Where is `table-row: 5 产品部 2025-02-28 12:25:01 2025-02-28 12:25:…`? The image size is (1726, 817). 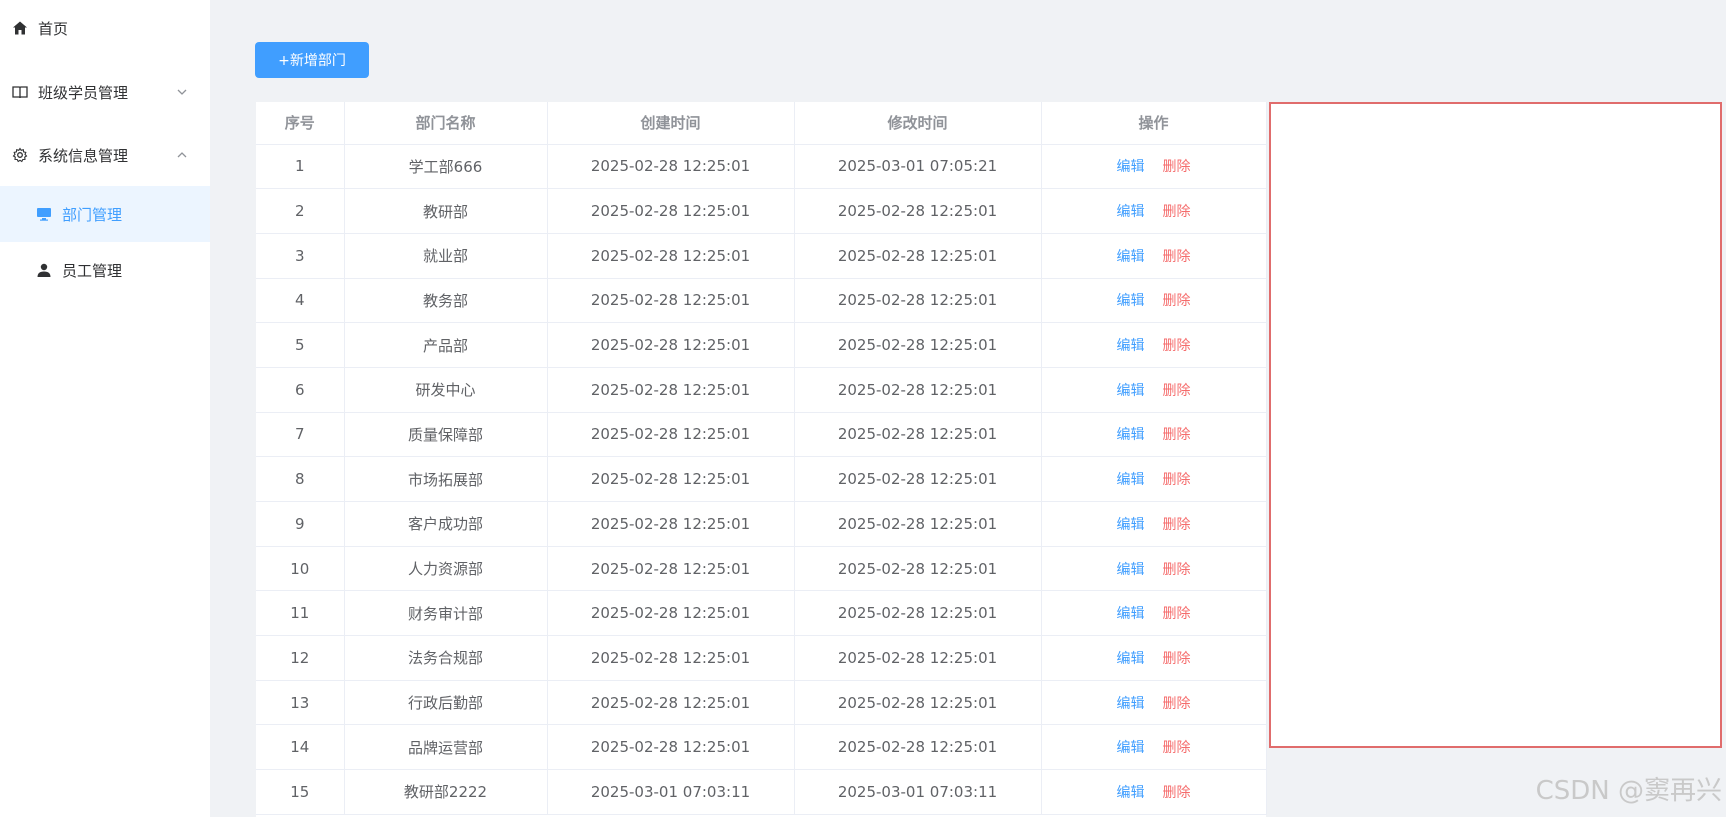
table-row: 5 产品部 2025-02-28 12:25:01 2025-02-28 12:25:… is located at coordinates (761, 345).